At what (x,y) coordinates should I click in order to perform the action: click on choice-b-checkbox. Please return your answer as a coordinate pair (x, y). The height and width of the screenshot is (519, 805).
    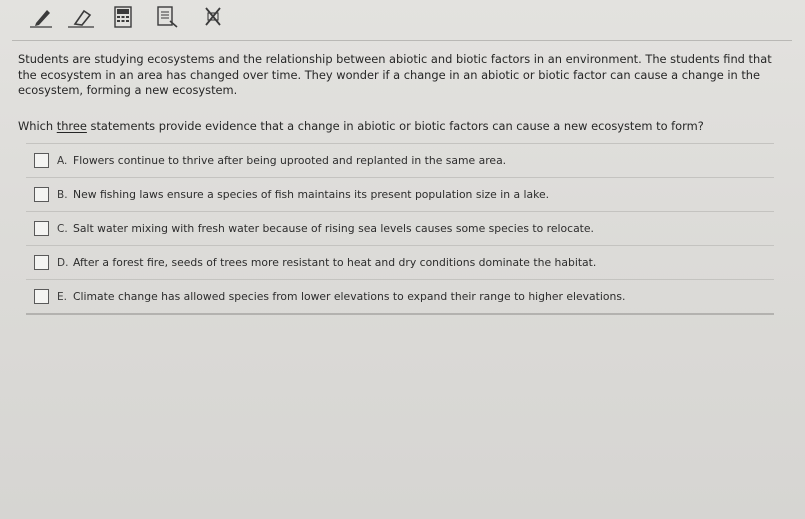
    Looking at the image, I should click on (41, 194).